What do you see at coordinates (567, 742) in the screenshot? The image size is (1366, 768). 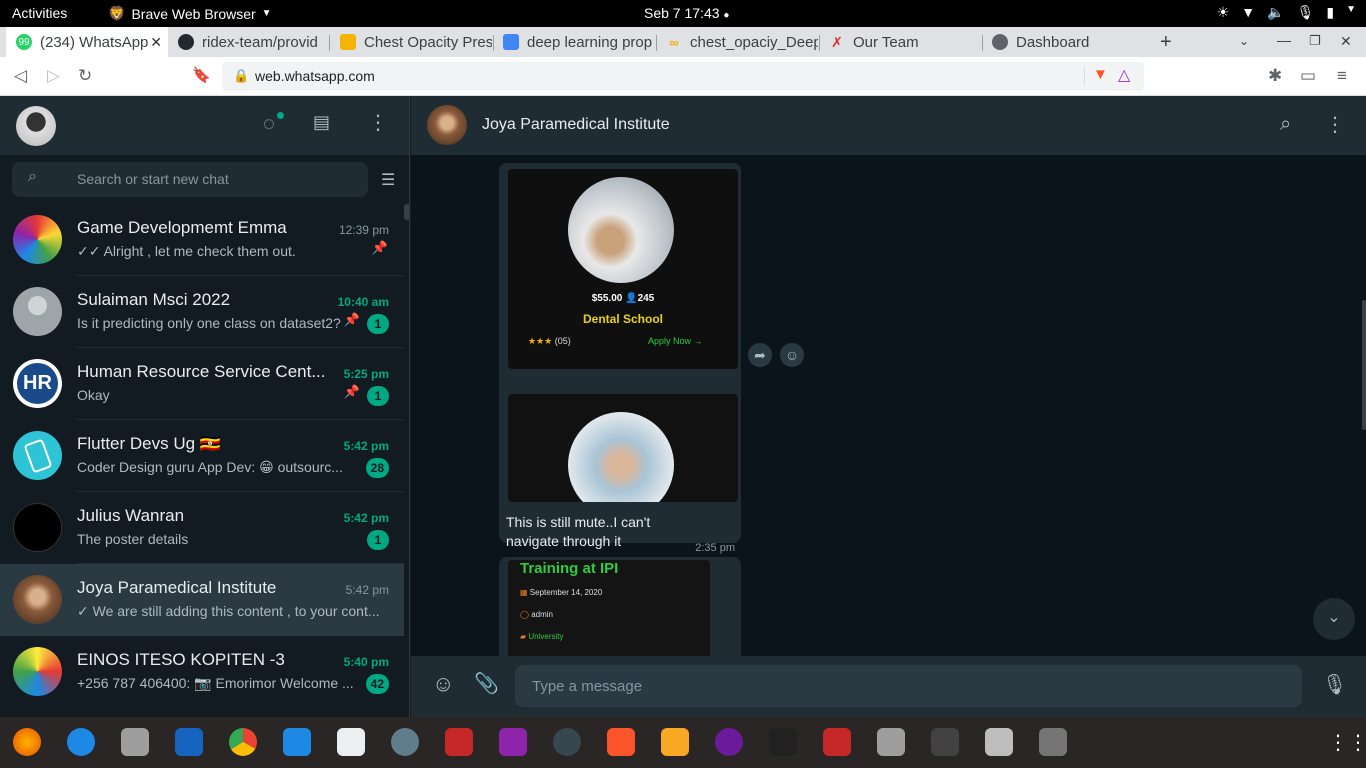 I see `webstorm-icon` at bounding box center [567, 742].